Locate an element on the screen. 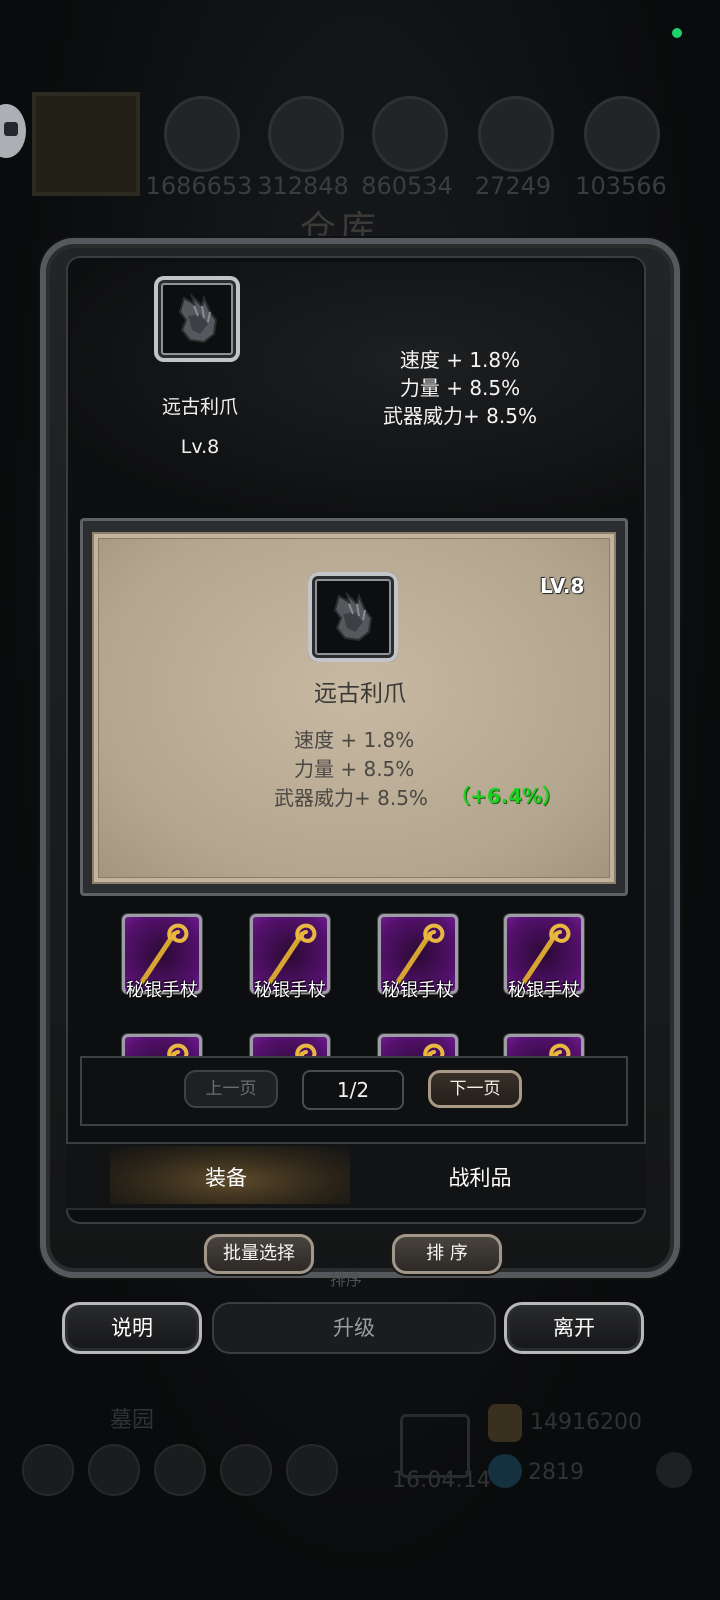 This screenshot has width=720, height=1600. location-label: 墓园 is located at coordinates (132, 1420).